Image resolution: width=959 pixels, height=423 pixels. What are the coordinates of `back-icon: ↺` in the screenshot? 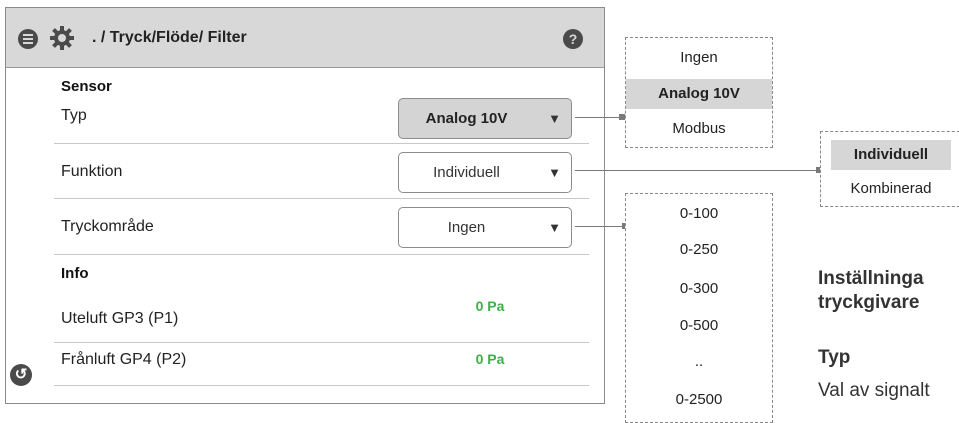 It's located at (21, 375).